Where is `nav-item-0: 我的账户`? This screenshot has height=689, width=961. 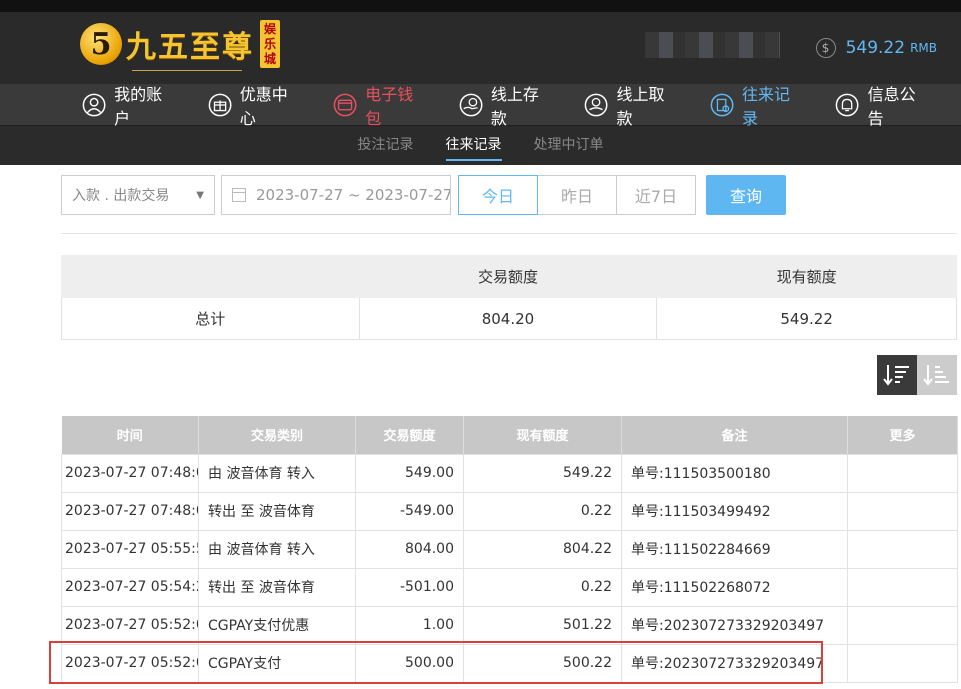
nav-item-0: 我的账户 is located at coordinates (128, 105).